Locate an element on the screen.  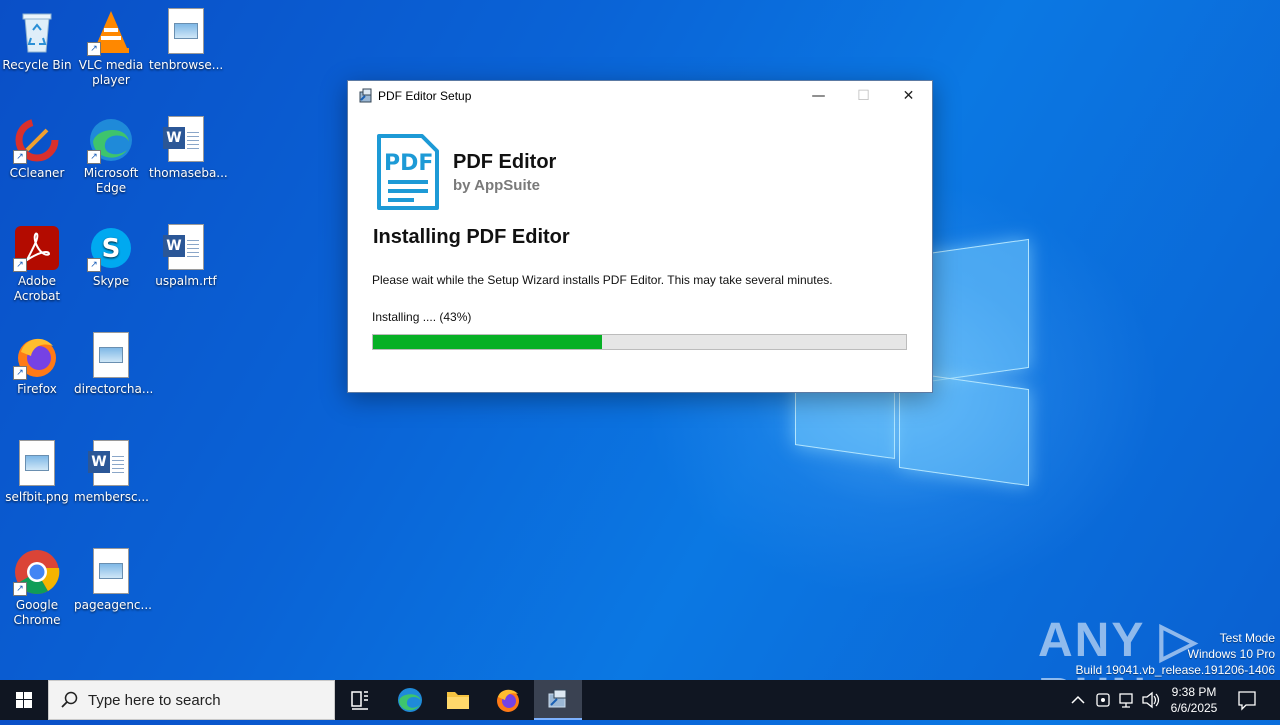
svg-text: S is located at coordinates (111, 249).